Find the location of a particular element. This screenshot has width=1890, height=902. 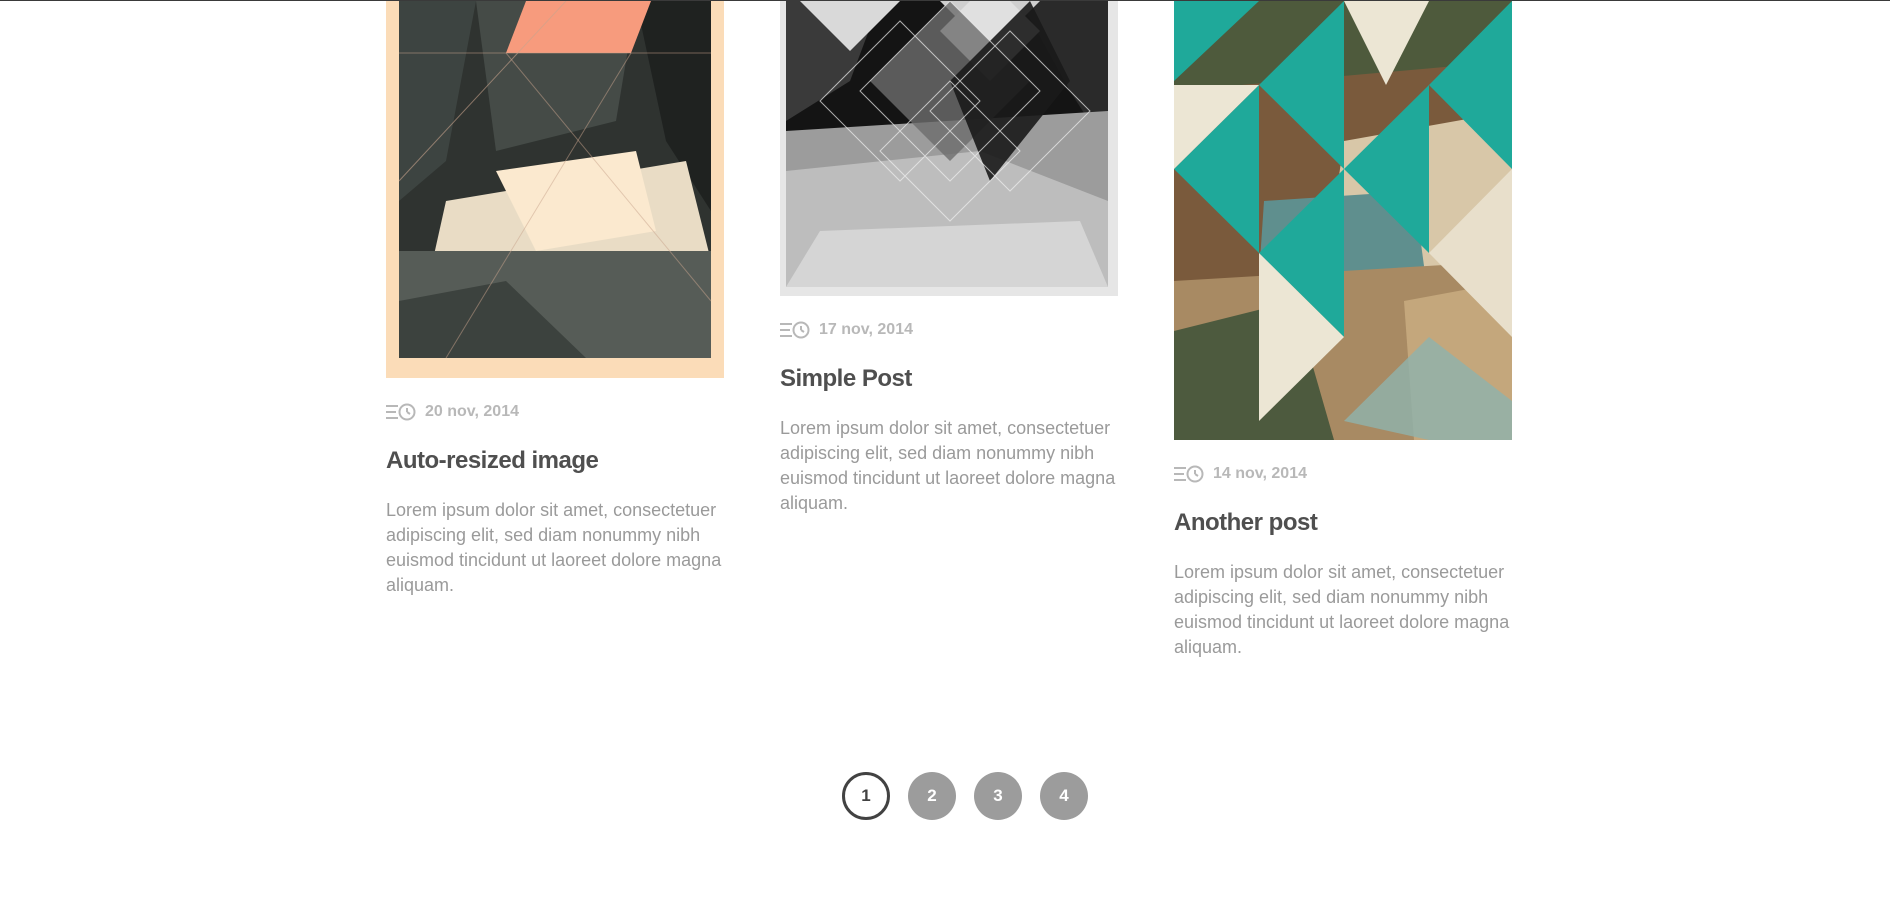

page-button-4: 4 is located at coordinates (1064, 796).